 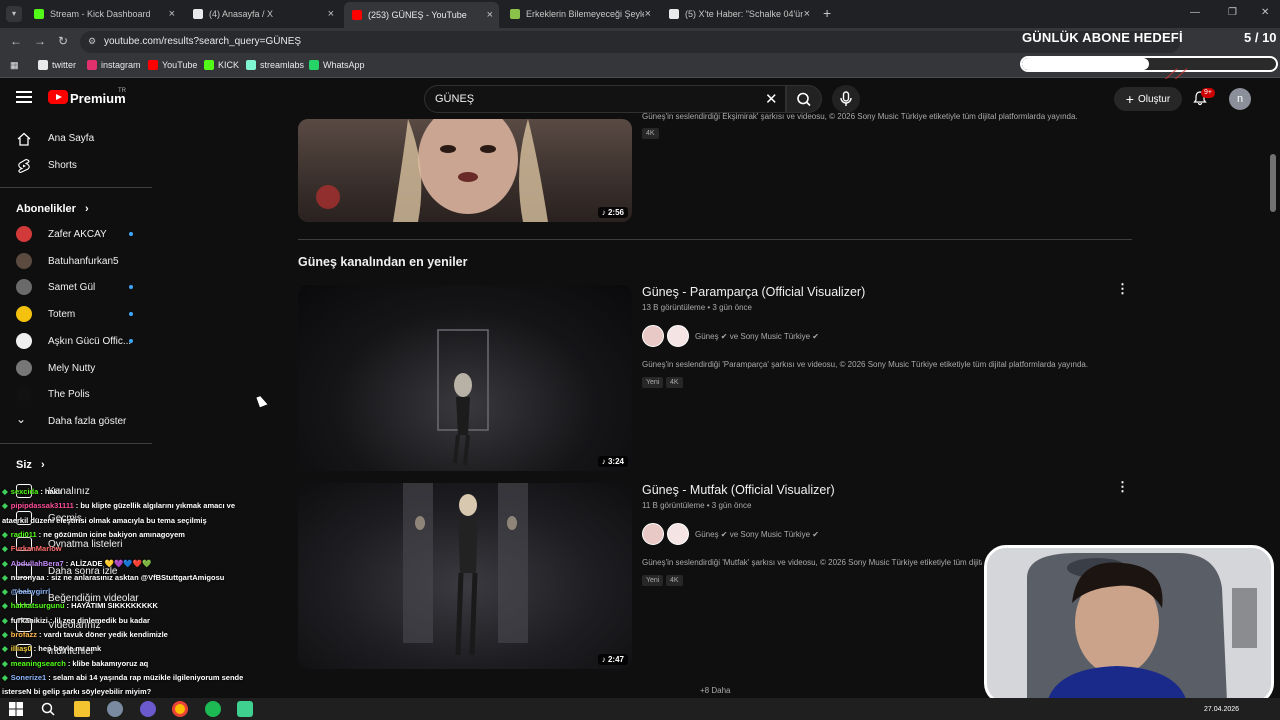 I want to click on duration-text: 2:47, so click(x=615, y=659).